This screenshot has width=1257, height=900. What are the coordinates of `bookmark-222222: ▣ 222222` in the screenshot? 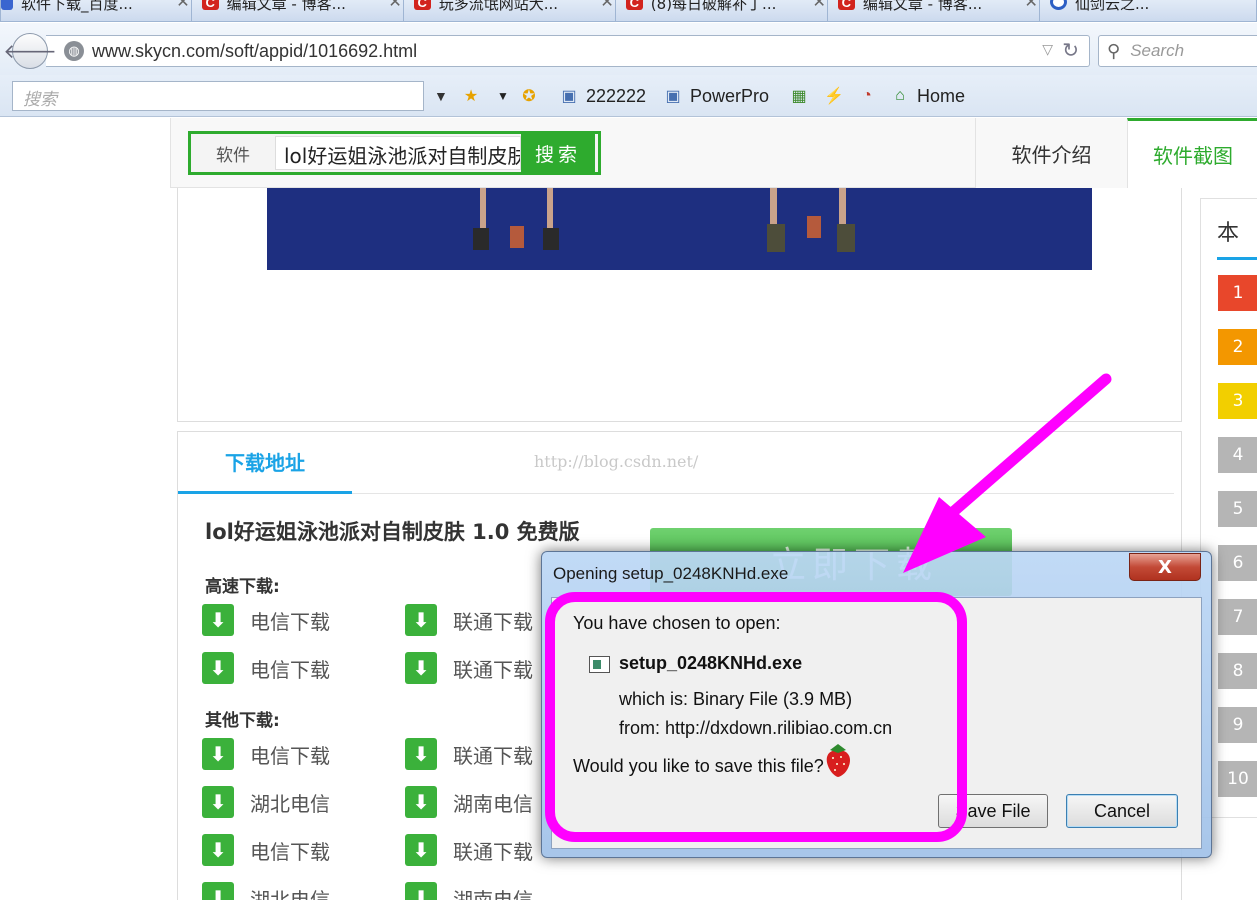 It's located at (602, 96).